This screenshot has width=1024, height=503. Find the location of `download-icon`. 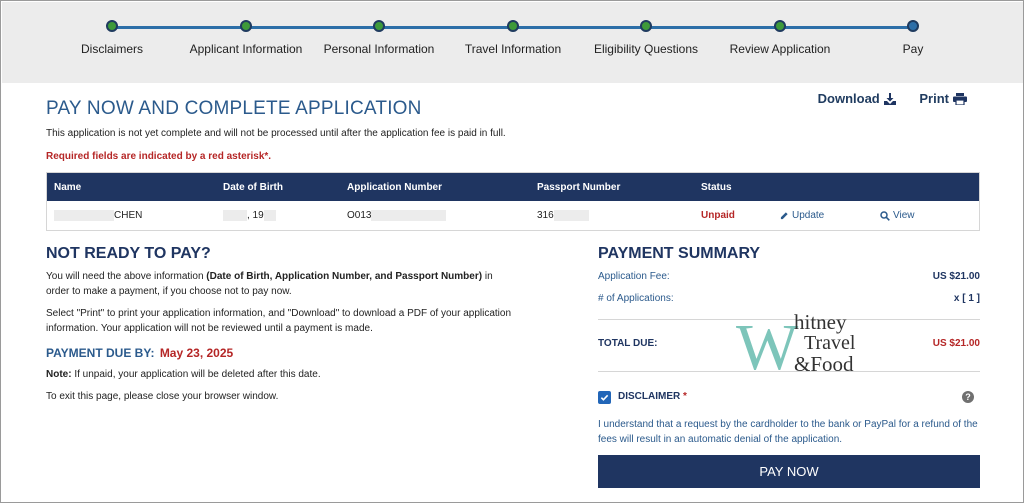

download-icon is located at coordinates (889, 98).